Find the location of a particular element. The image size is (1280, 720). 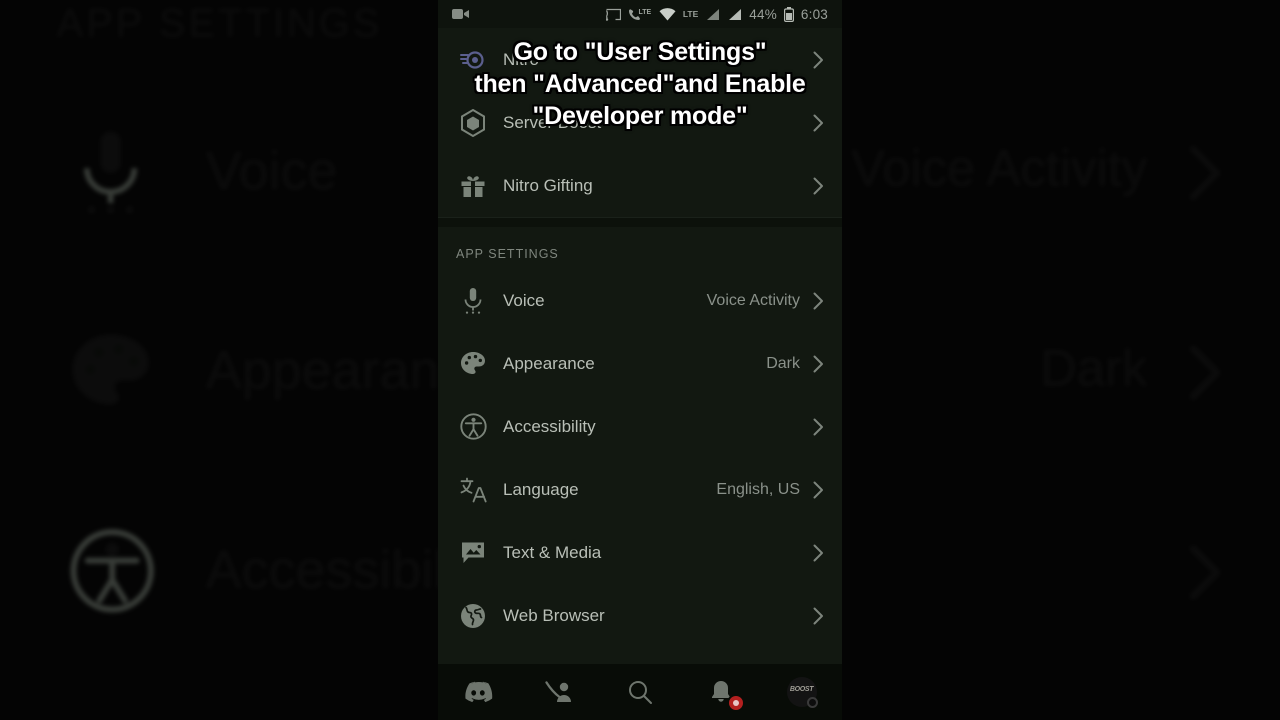

nav-item-notifications is located at coordinates (721, 692).